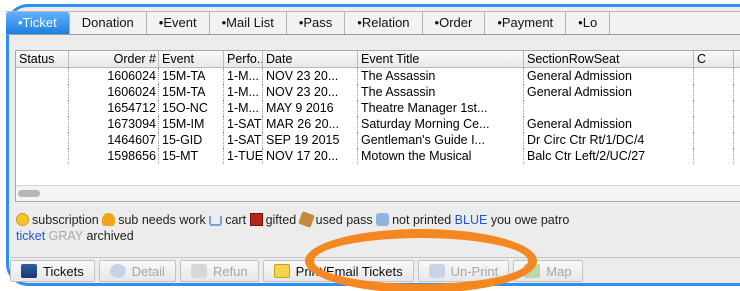 The height and width of the screenshot is (291, 740). What do you see at coordinates (609, 59) in the screenshot?
I see `column-header-section-row-seat: SectionRowSeat` at bounding box center [609, 59].